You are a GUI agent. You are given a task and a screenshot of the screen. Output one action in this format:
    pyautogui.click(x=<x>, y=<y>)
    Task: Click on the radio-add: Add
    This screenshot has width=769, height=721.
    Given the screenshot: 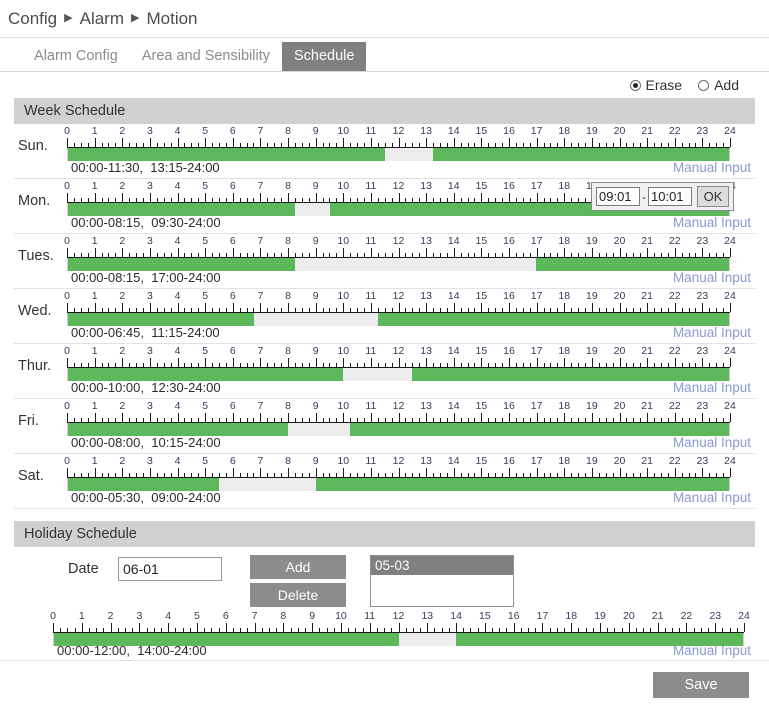 What is the action you would take?
    pyautogui.click(x=723, y=85)
    